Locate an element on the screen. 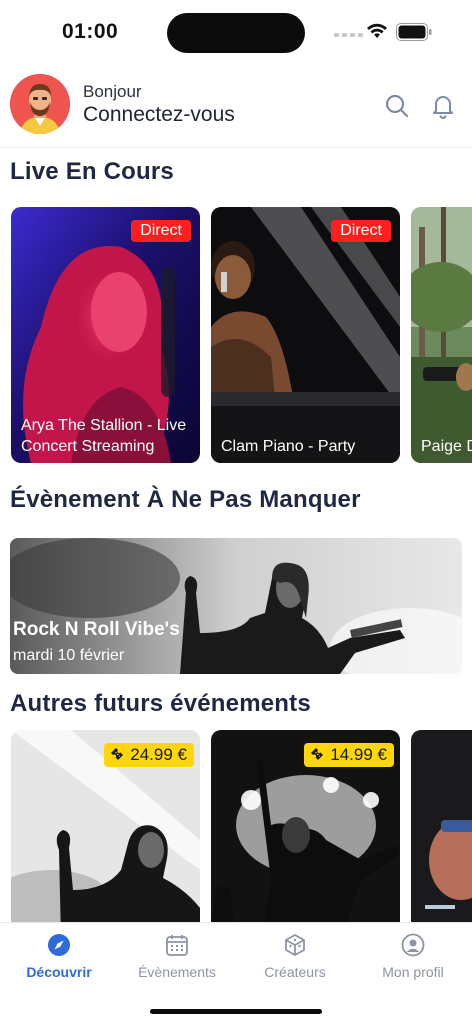 The height and width of the screenshot is (1024, 472). tab-label: Créateurs is located at coordinates (295, 972).